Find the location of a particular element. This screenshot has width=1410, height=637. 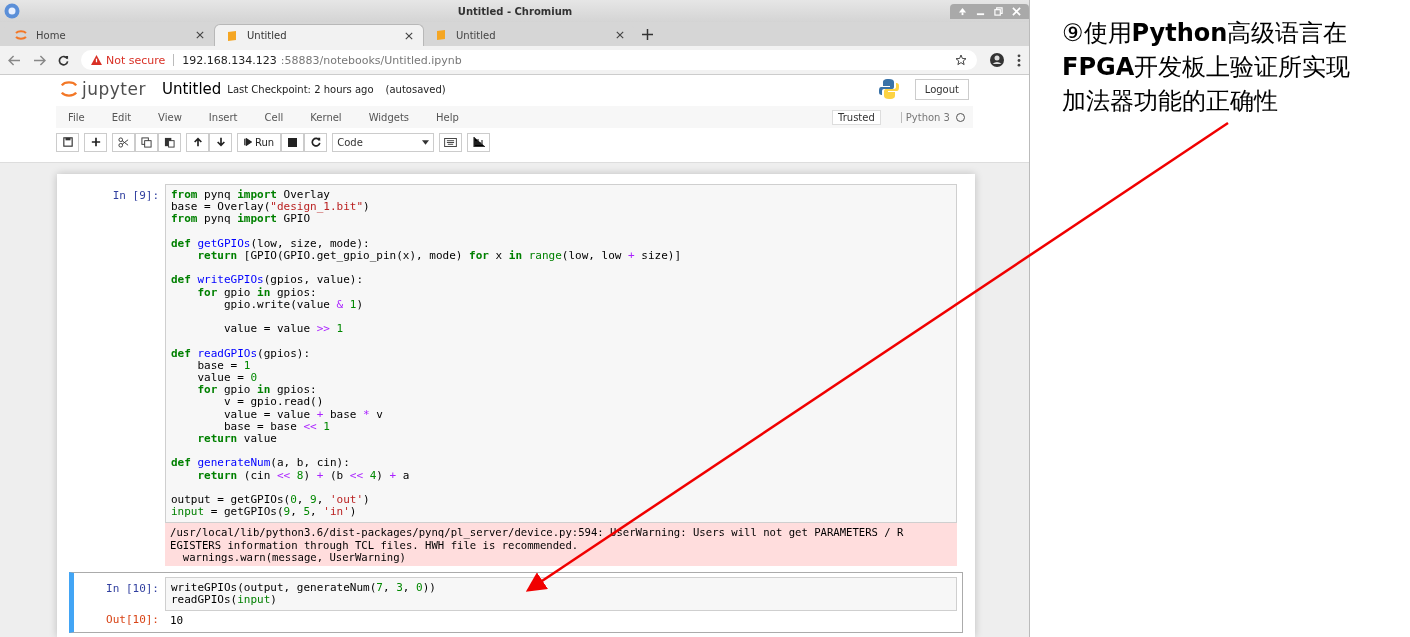

window-title: Untitled - Chromium is located at coordinates (515, 11).